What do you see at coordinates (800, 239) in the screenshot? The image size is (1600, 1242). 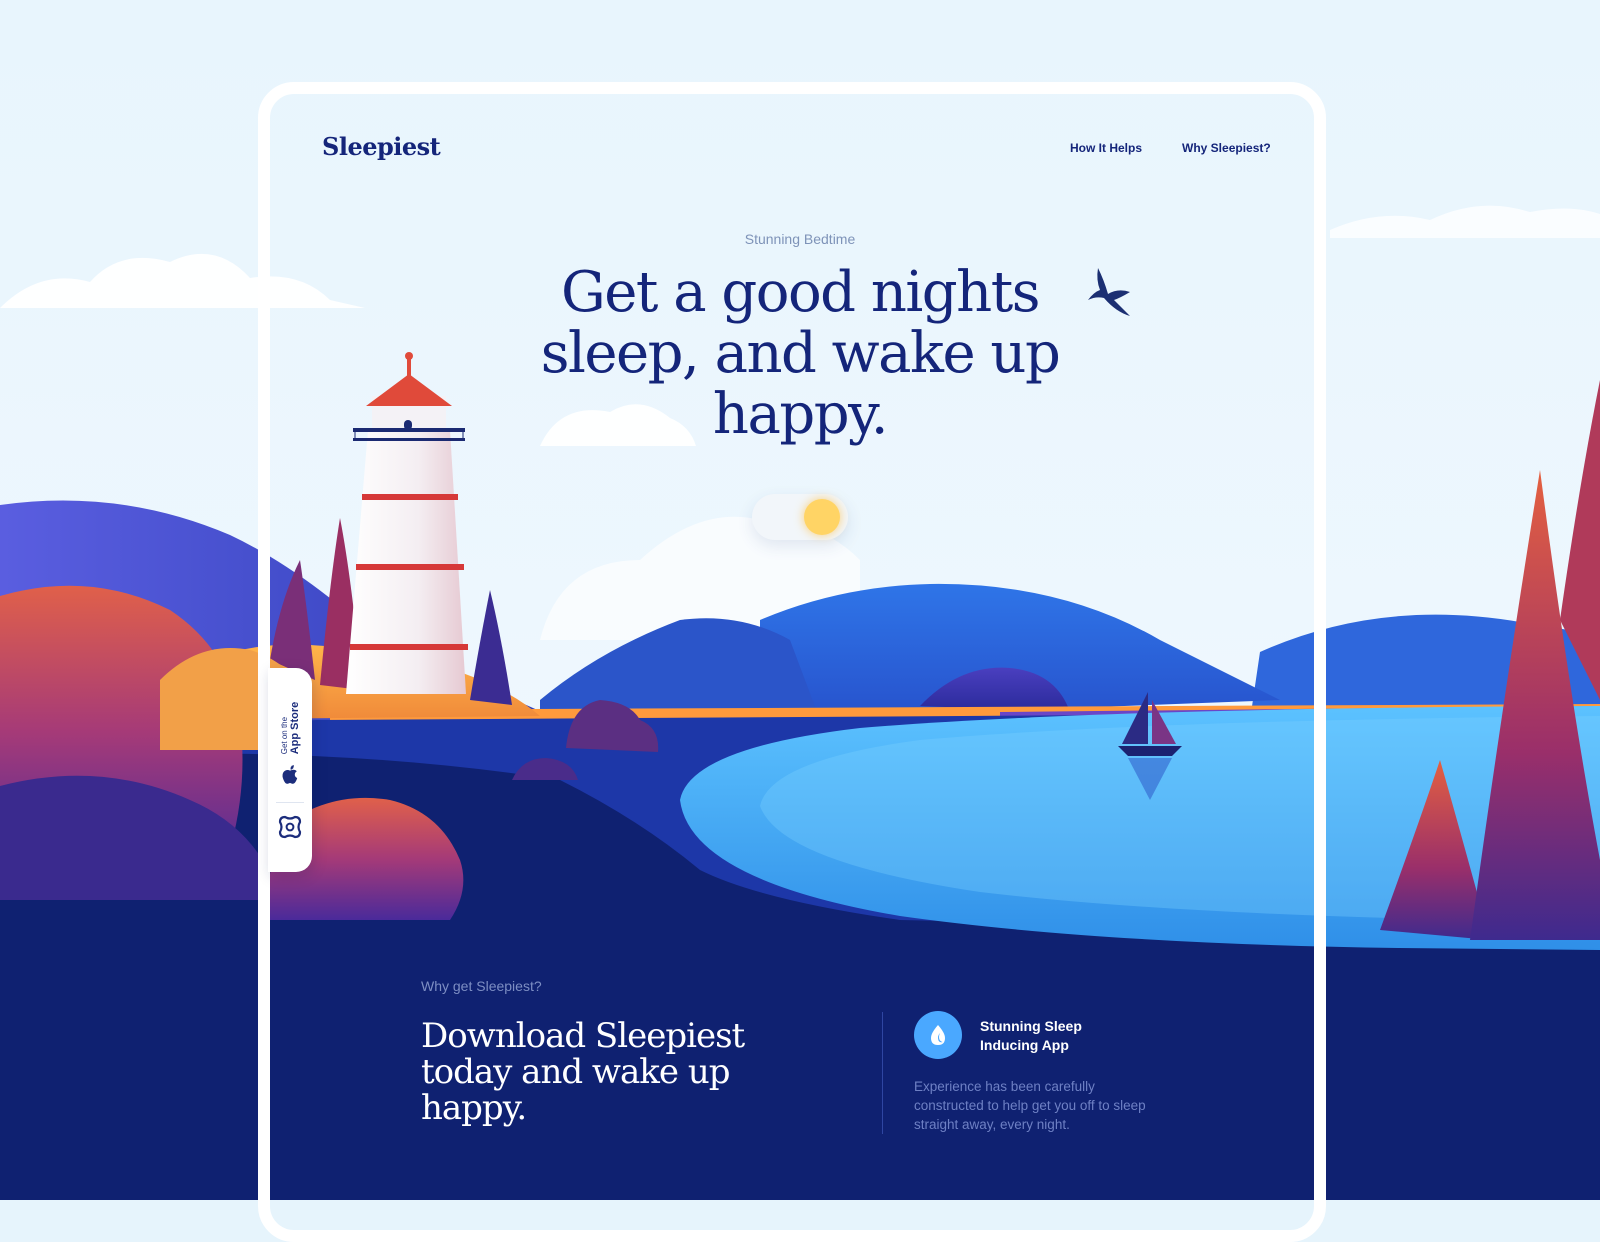 I see `hero-eyebrow: Stunning Bedtime` at bounding box center [800, 239].